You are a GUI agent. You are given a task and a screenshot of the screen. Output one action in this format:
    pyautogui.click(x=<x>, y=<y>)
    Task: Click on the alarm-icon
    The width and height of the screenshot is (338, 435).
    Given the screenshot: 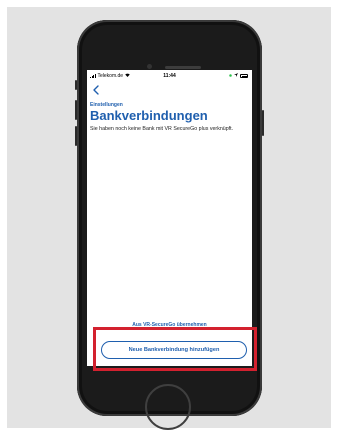 What is the action you would take?
    pyautogui.click(x=230, y=76)
    